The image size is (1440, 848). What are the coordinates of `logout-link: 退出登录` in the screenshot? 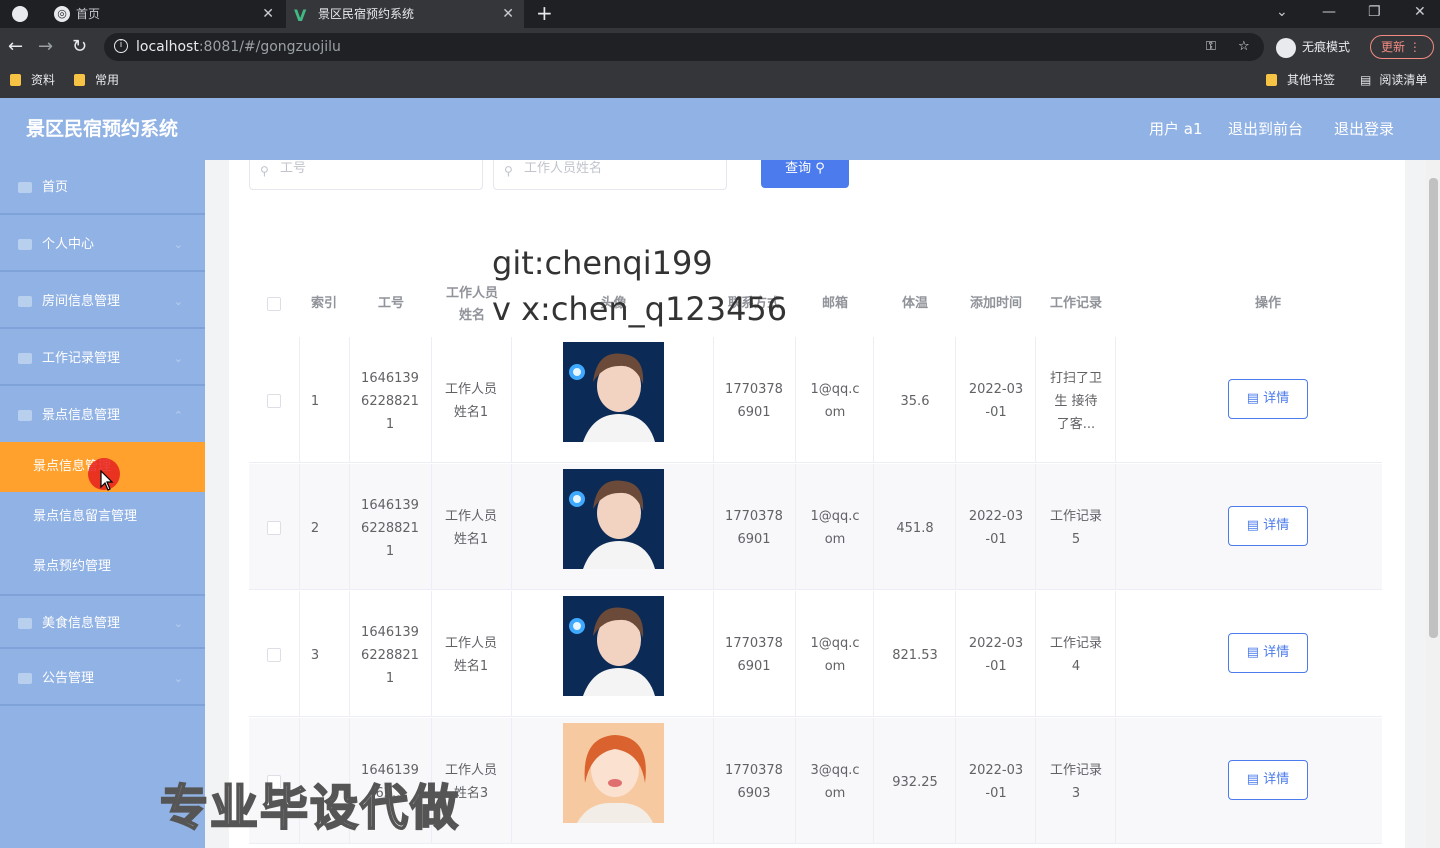 It's located at (1364, 129).